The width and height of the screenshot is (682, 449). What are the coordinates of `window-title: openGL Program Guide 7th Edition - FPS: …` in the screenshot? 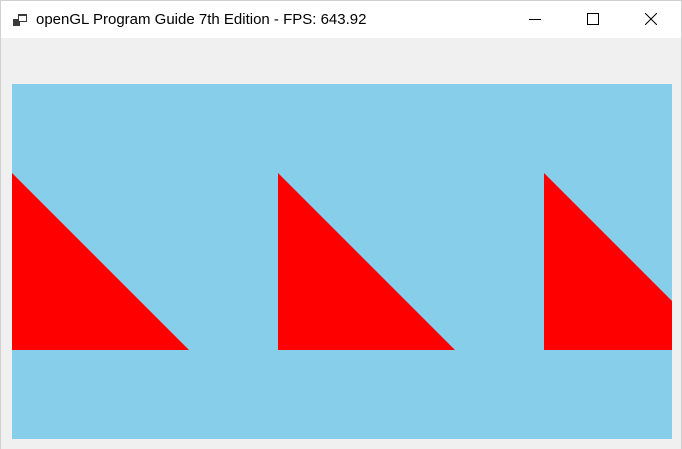 It's located at (201, 19).